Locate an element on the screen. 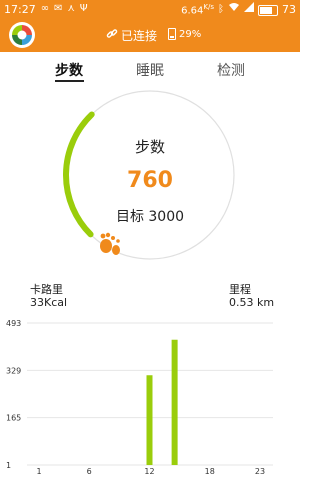 The height and width of the screenshot is (500, 320). usb-icon: Ψ is located at coordinates (83, 8).